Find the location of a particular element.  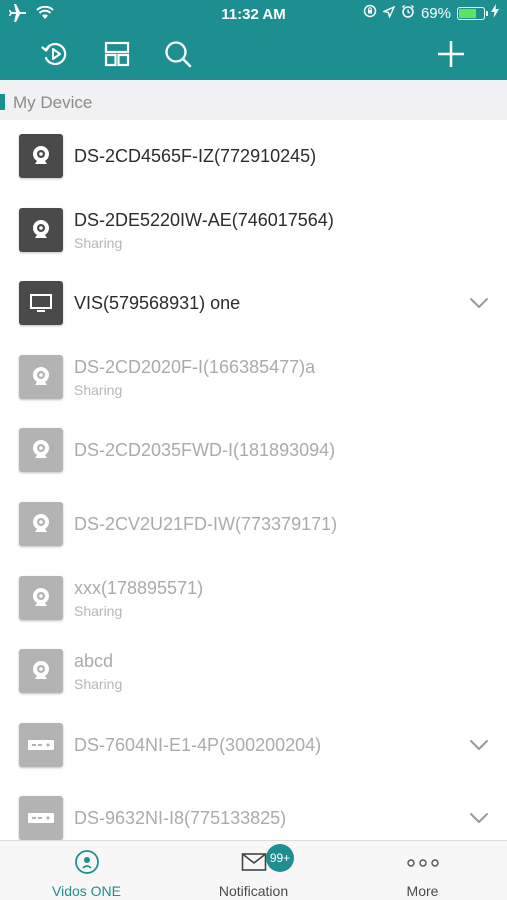

device-name: DS-2CD2020F-I(166385477)a is located at coordinates (195, 366).